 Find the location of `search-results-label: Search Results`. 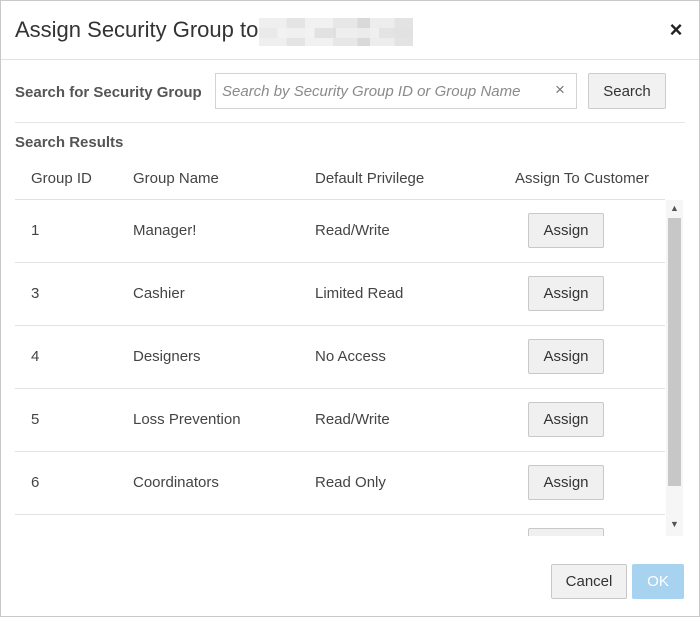

search-results-label: Search Results is located at coordinates (69, 142).